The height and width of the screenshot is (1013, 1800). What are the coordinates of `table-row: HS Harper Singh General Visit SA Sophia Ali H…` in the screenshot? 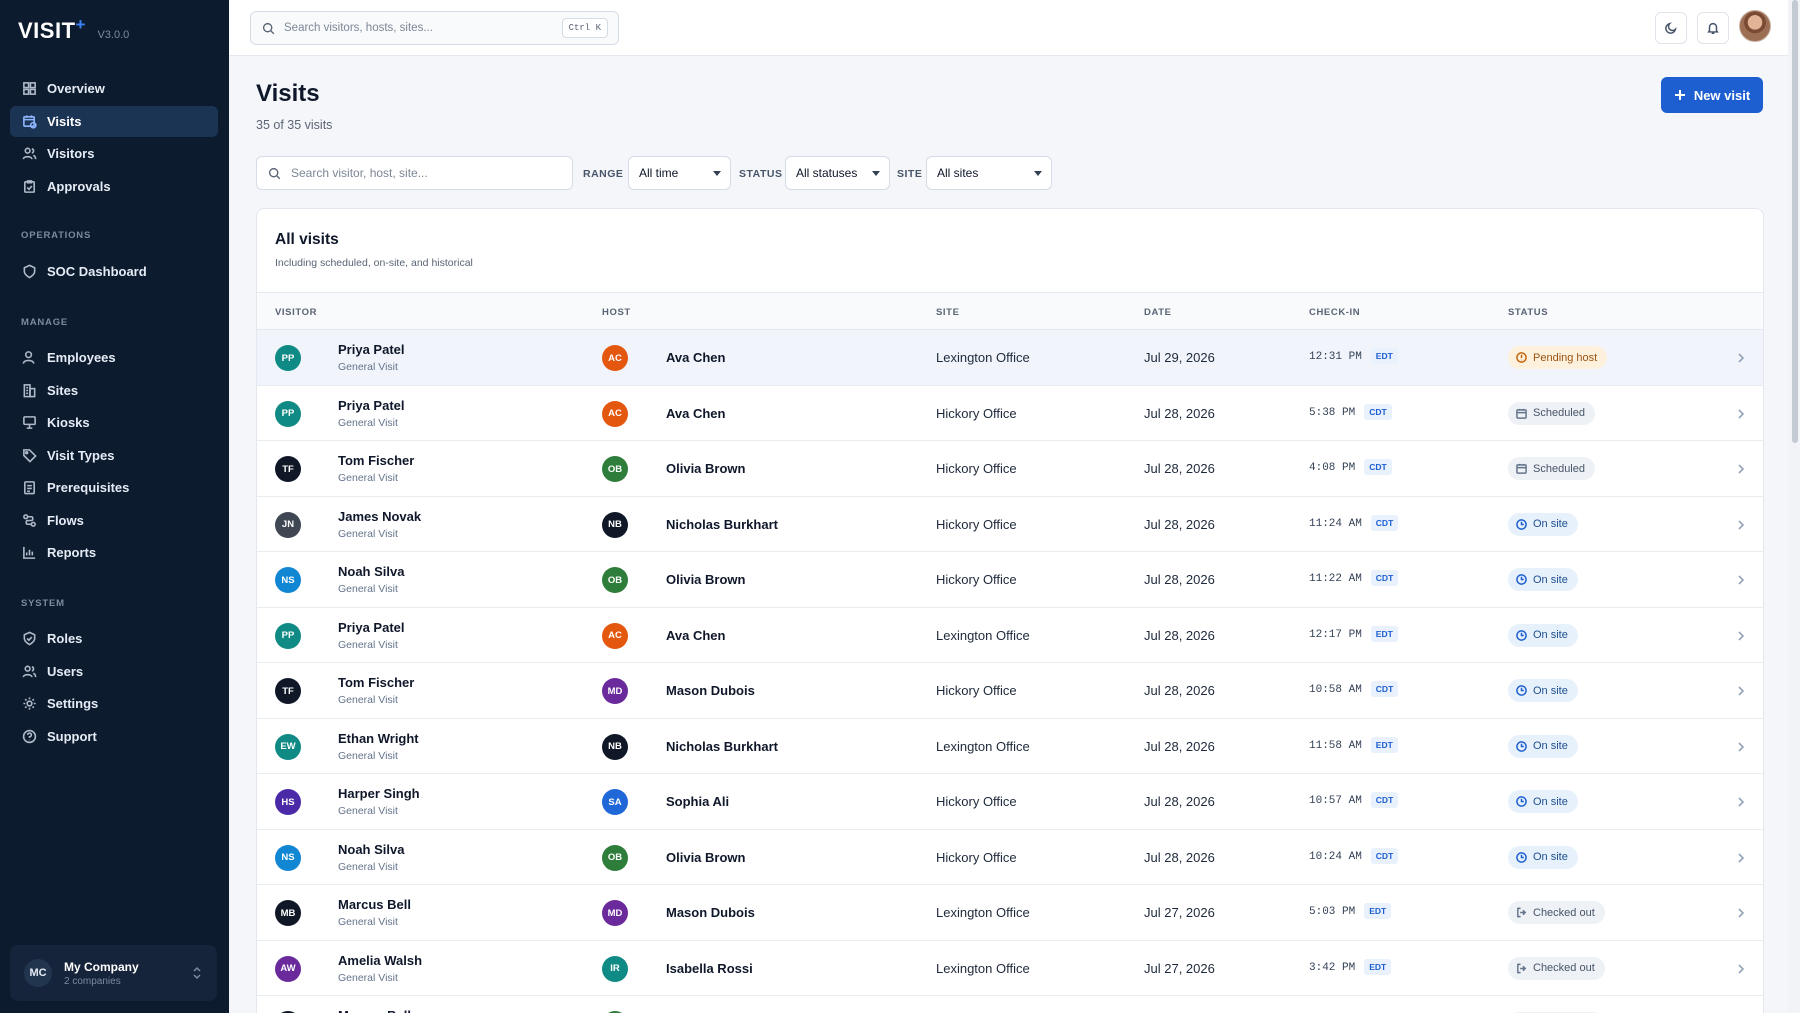 It's located at (1010, 802).